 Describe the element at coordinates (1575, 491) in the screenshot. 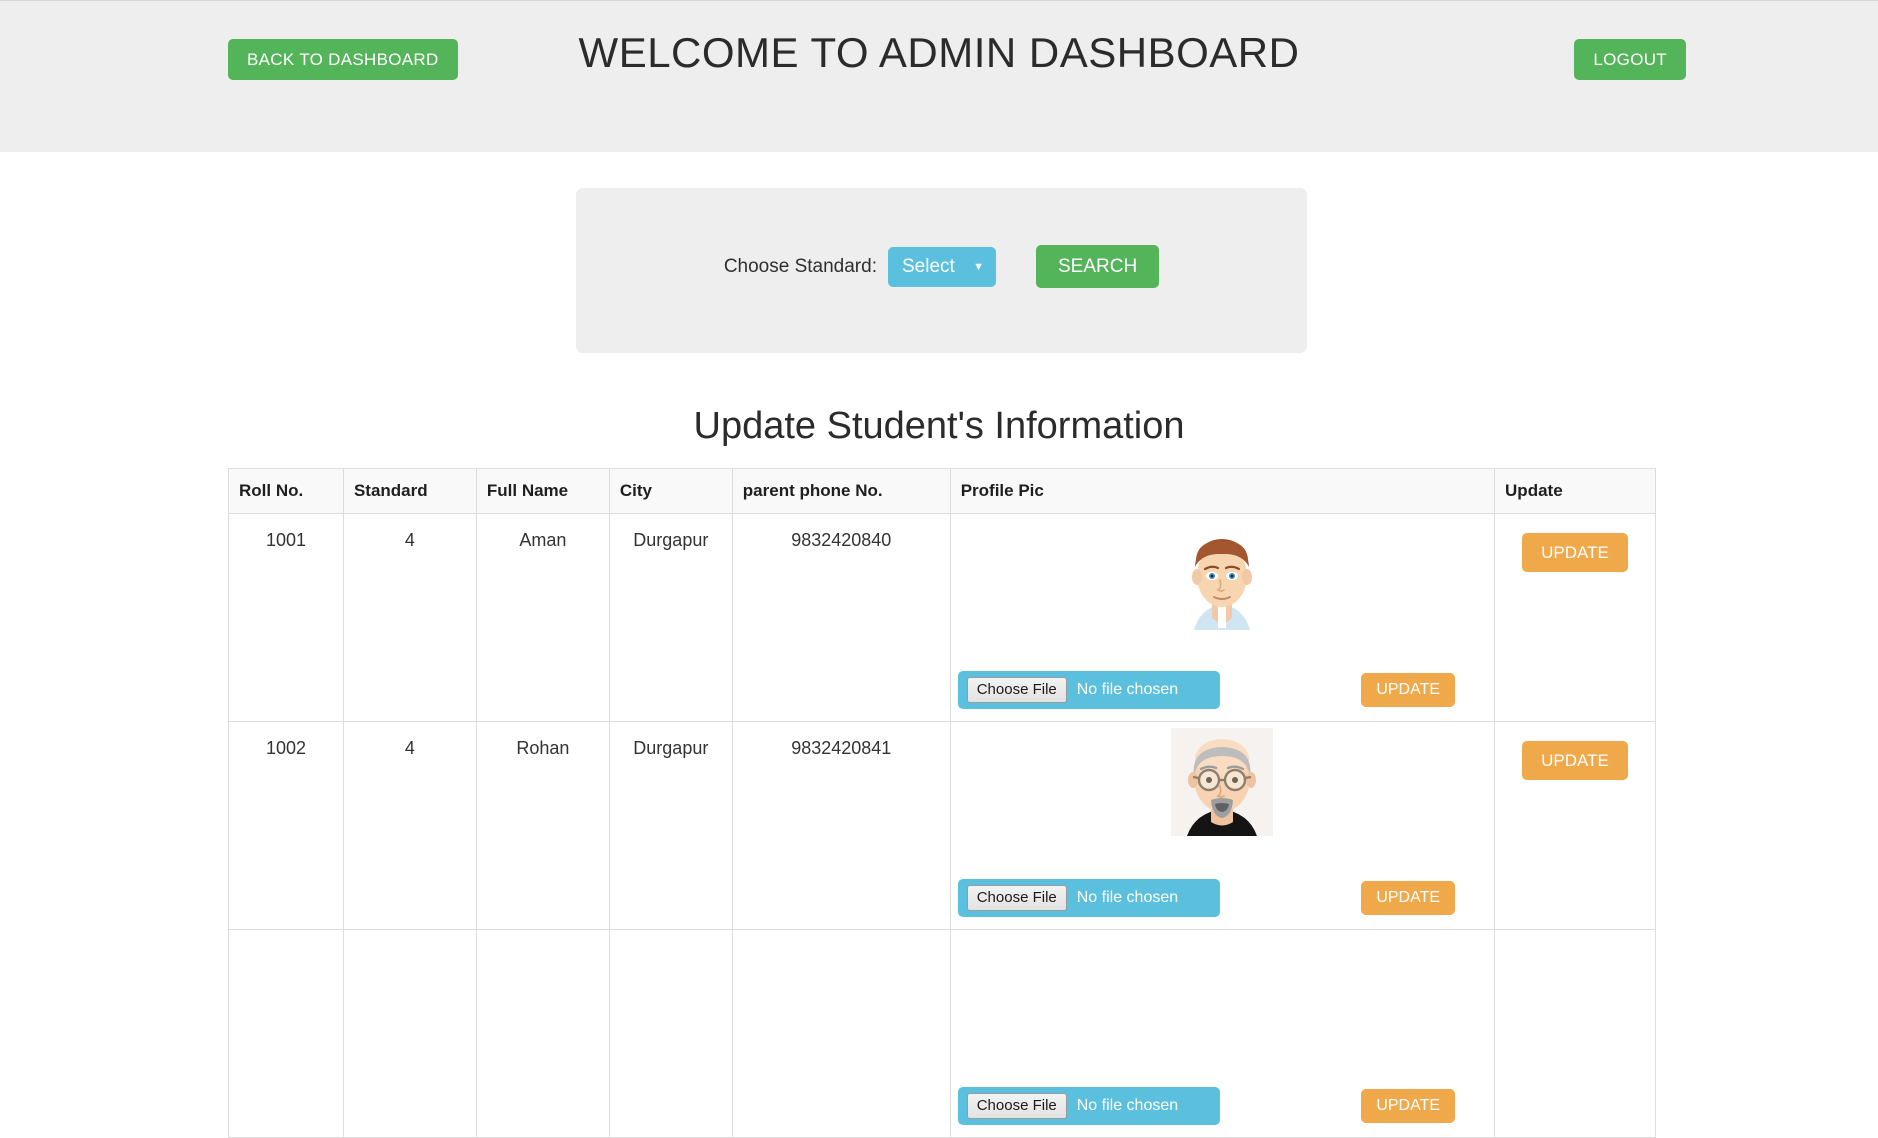

I see `column-header-update: Update` at that location.